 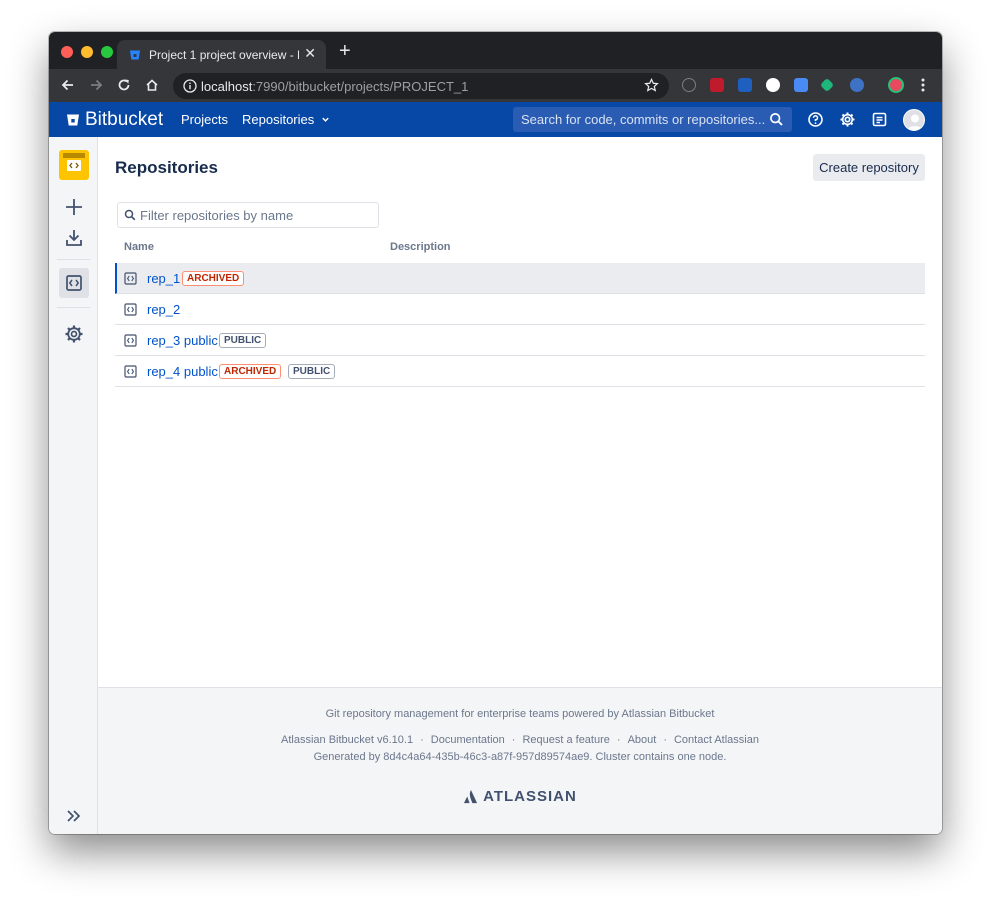 What do you see at coordinates (520, 309) in the screenshot?
I see `table-row: rep_2` at bounding box center [520, 309].